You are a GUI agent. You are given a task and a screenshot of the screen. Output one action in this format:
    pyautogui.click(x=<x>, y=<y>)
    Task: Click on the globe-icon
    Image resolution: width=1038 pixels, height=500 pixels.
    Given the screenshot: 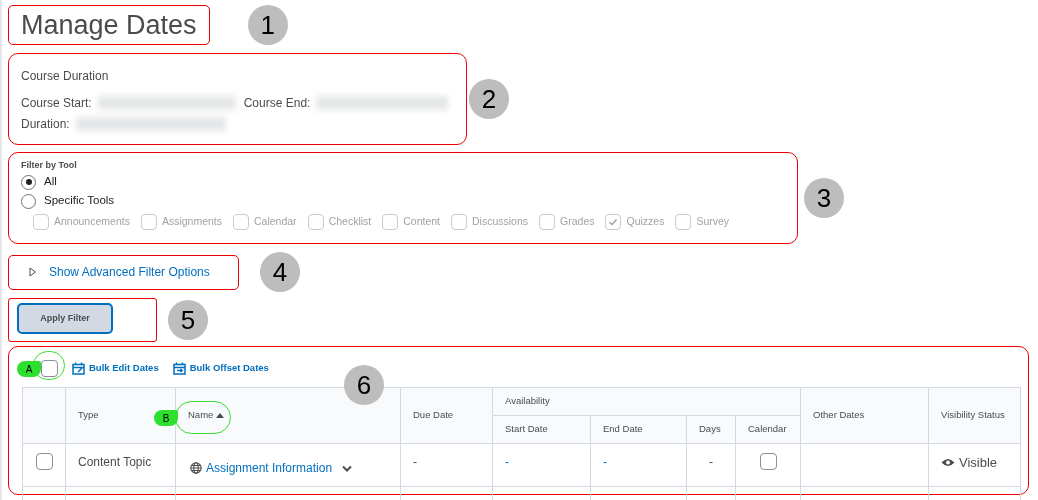 What is the action you would take?
    pyautogui.click(x=196, y=468)
    